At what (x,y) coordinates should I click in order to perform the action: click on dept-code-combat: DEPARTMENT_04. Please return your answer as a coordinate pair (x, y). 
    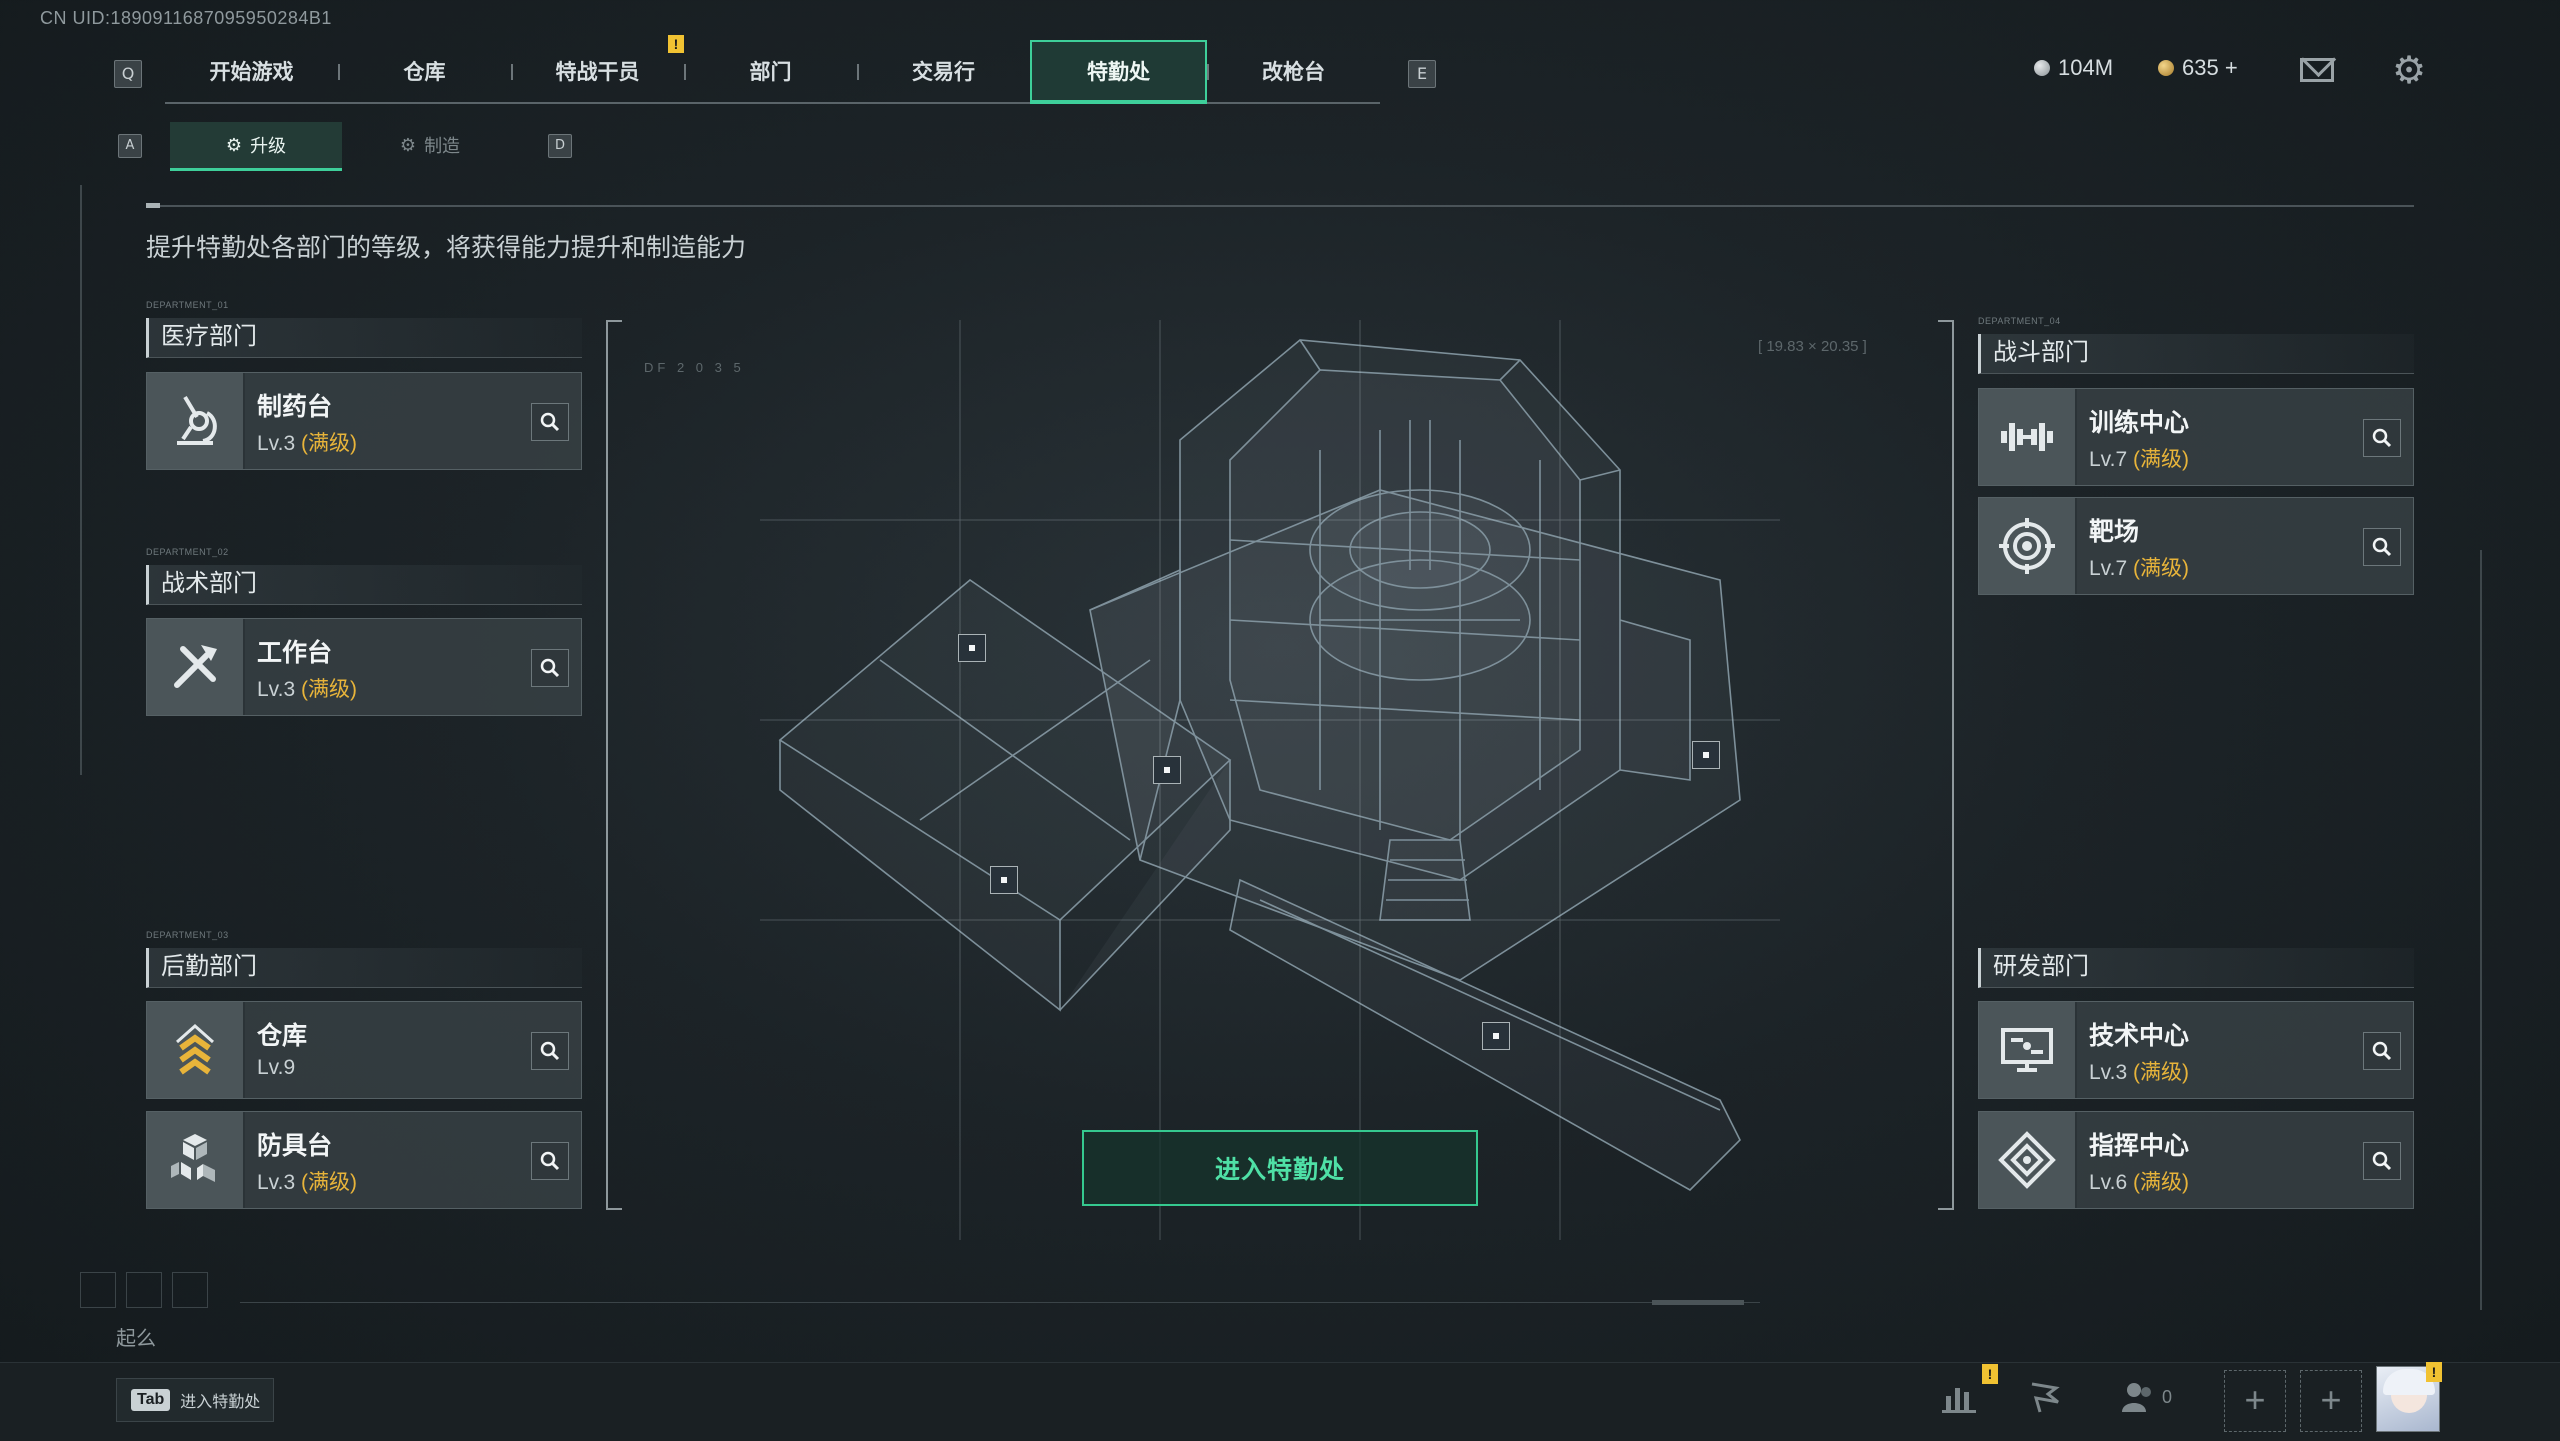
    Looking at the image, I should click on (2019, 321).